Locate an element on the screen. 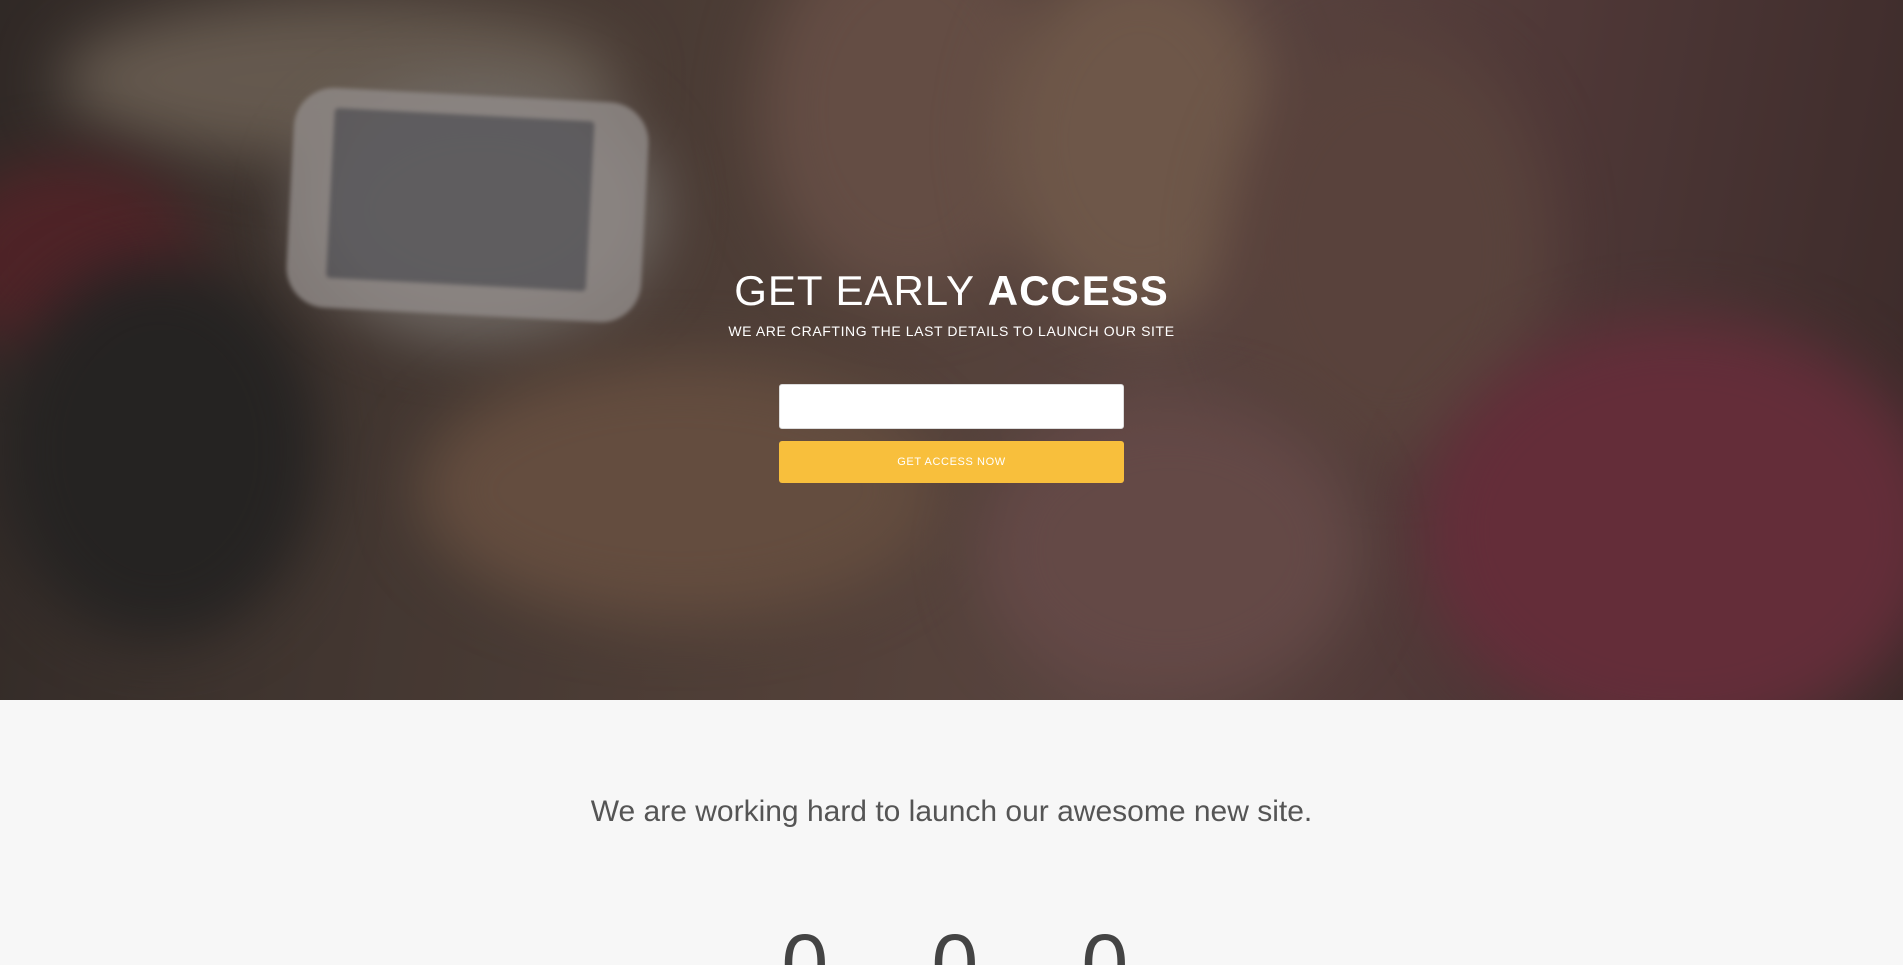 Image resolution: width=1903 pixels, height=965 pixels. countdown: 0 0 0 is located at coordinates (951, 943).